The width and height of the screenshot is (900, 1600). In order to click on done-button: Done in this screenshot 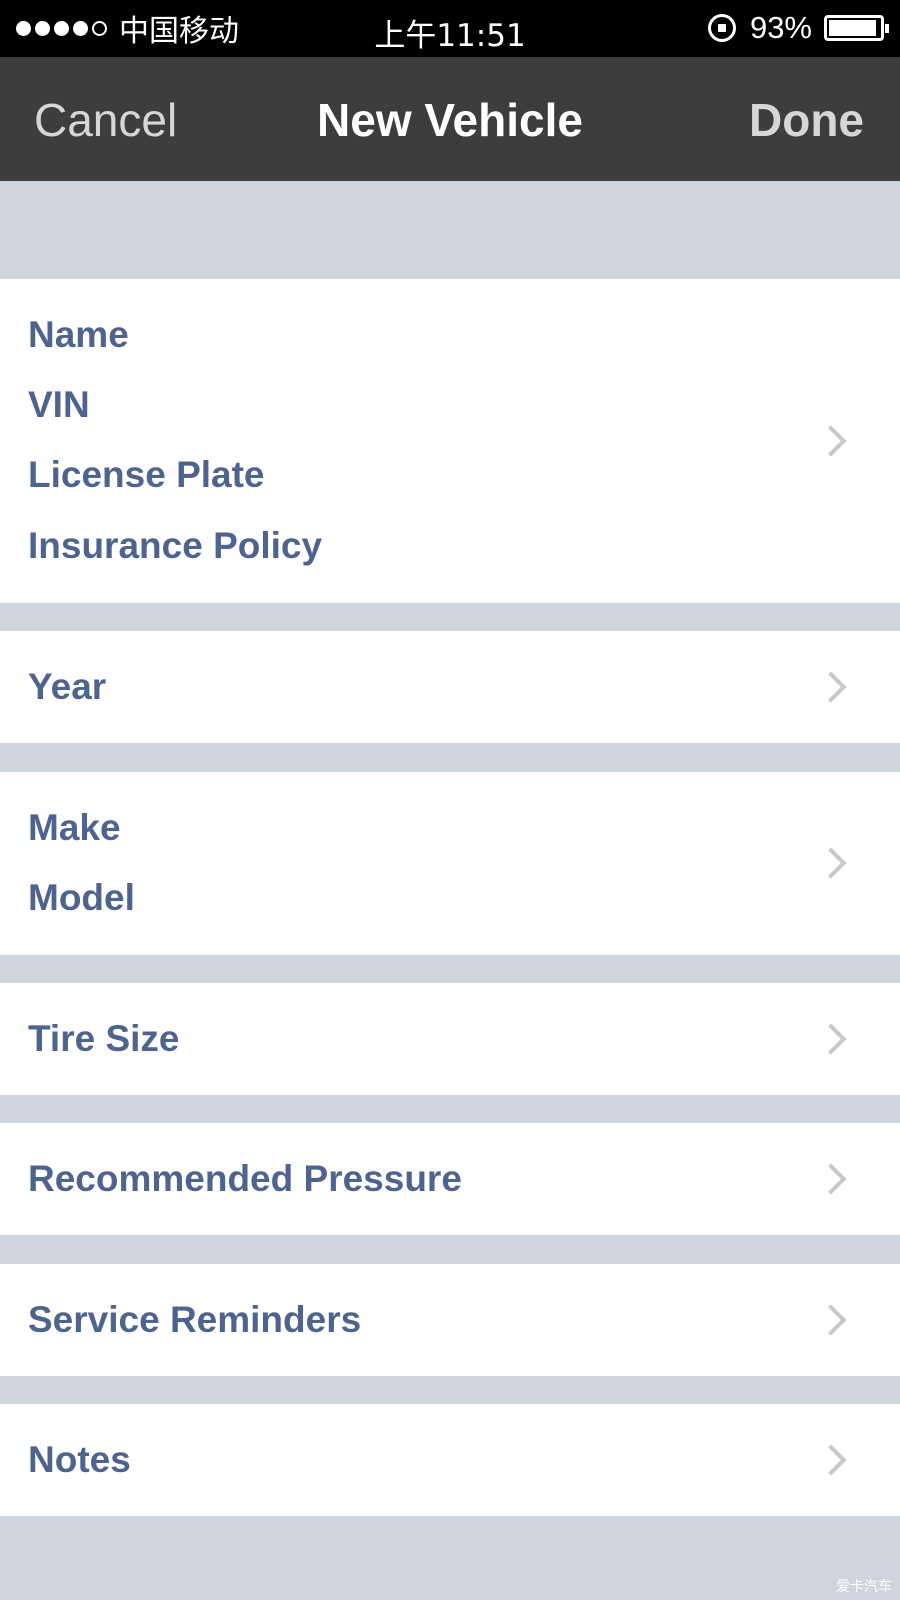, I will do `click(806, 120)`.